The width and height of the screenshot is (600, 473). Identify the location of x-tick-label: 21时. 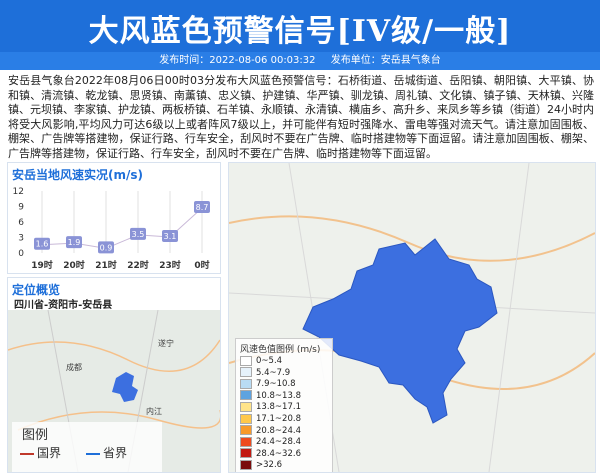
(106, 265).